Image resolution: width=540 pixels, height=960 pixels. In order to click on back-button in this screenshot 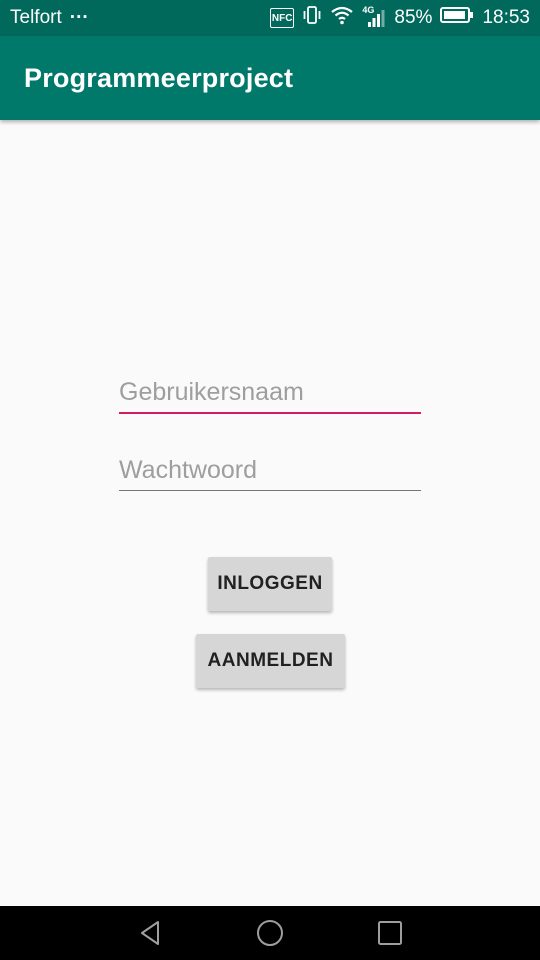, I will do `click(151, 933)`.